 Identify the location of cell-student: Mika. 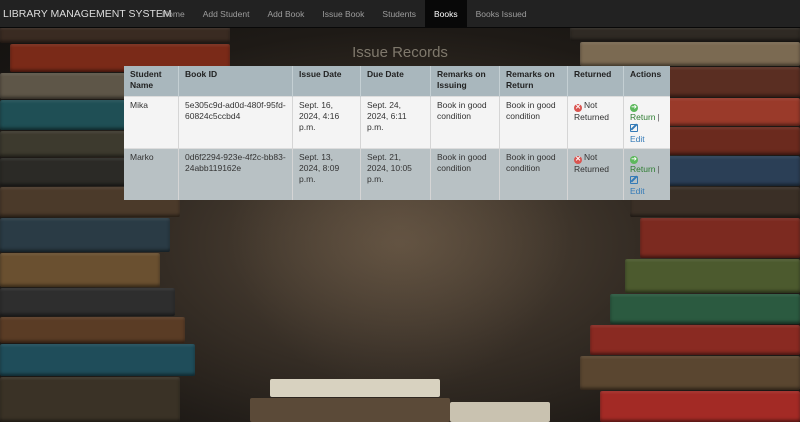
(151, 122).